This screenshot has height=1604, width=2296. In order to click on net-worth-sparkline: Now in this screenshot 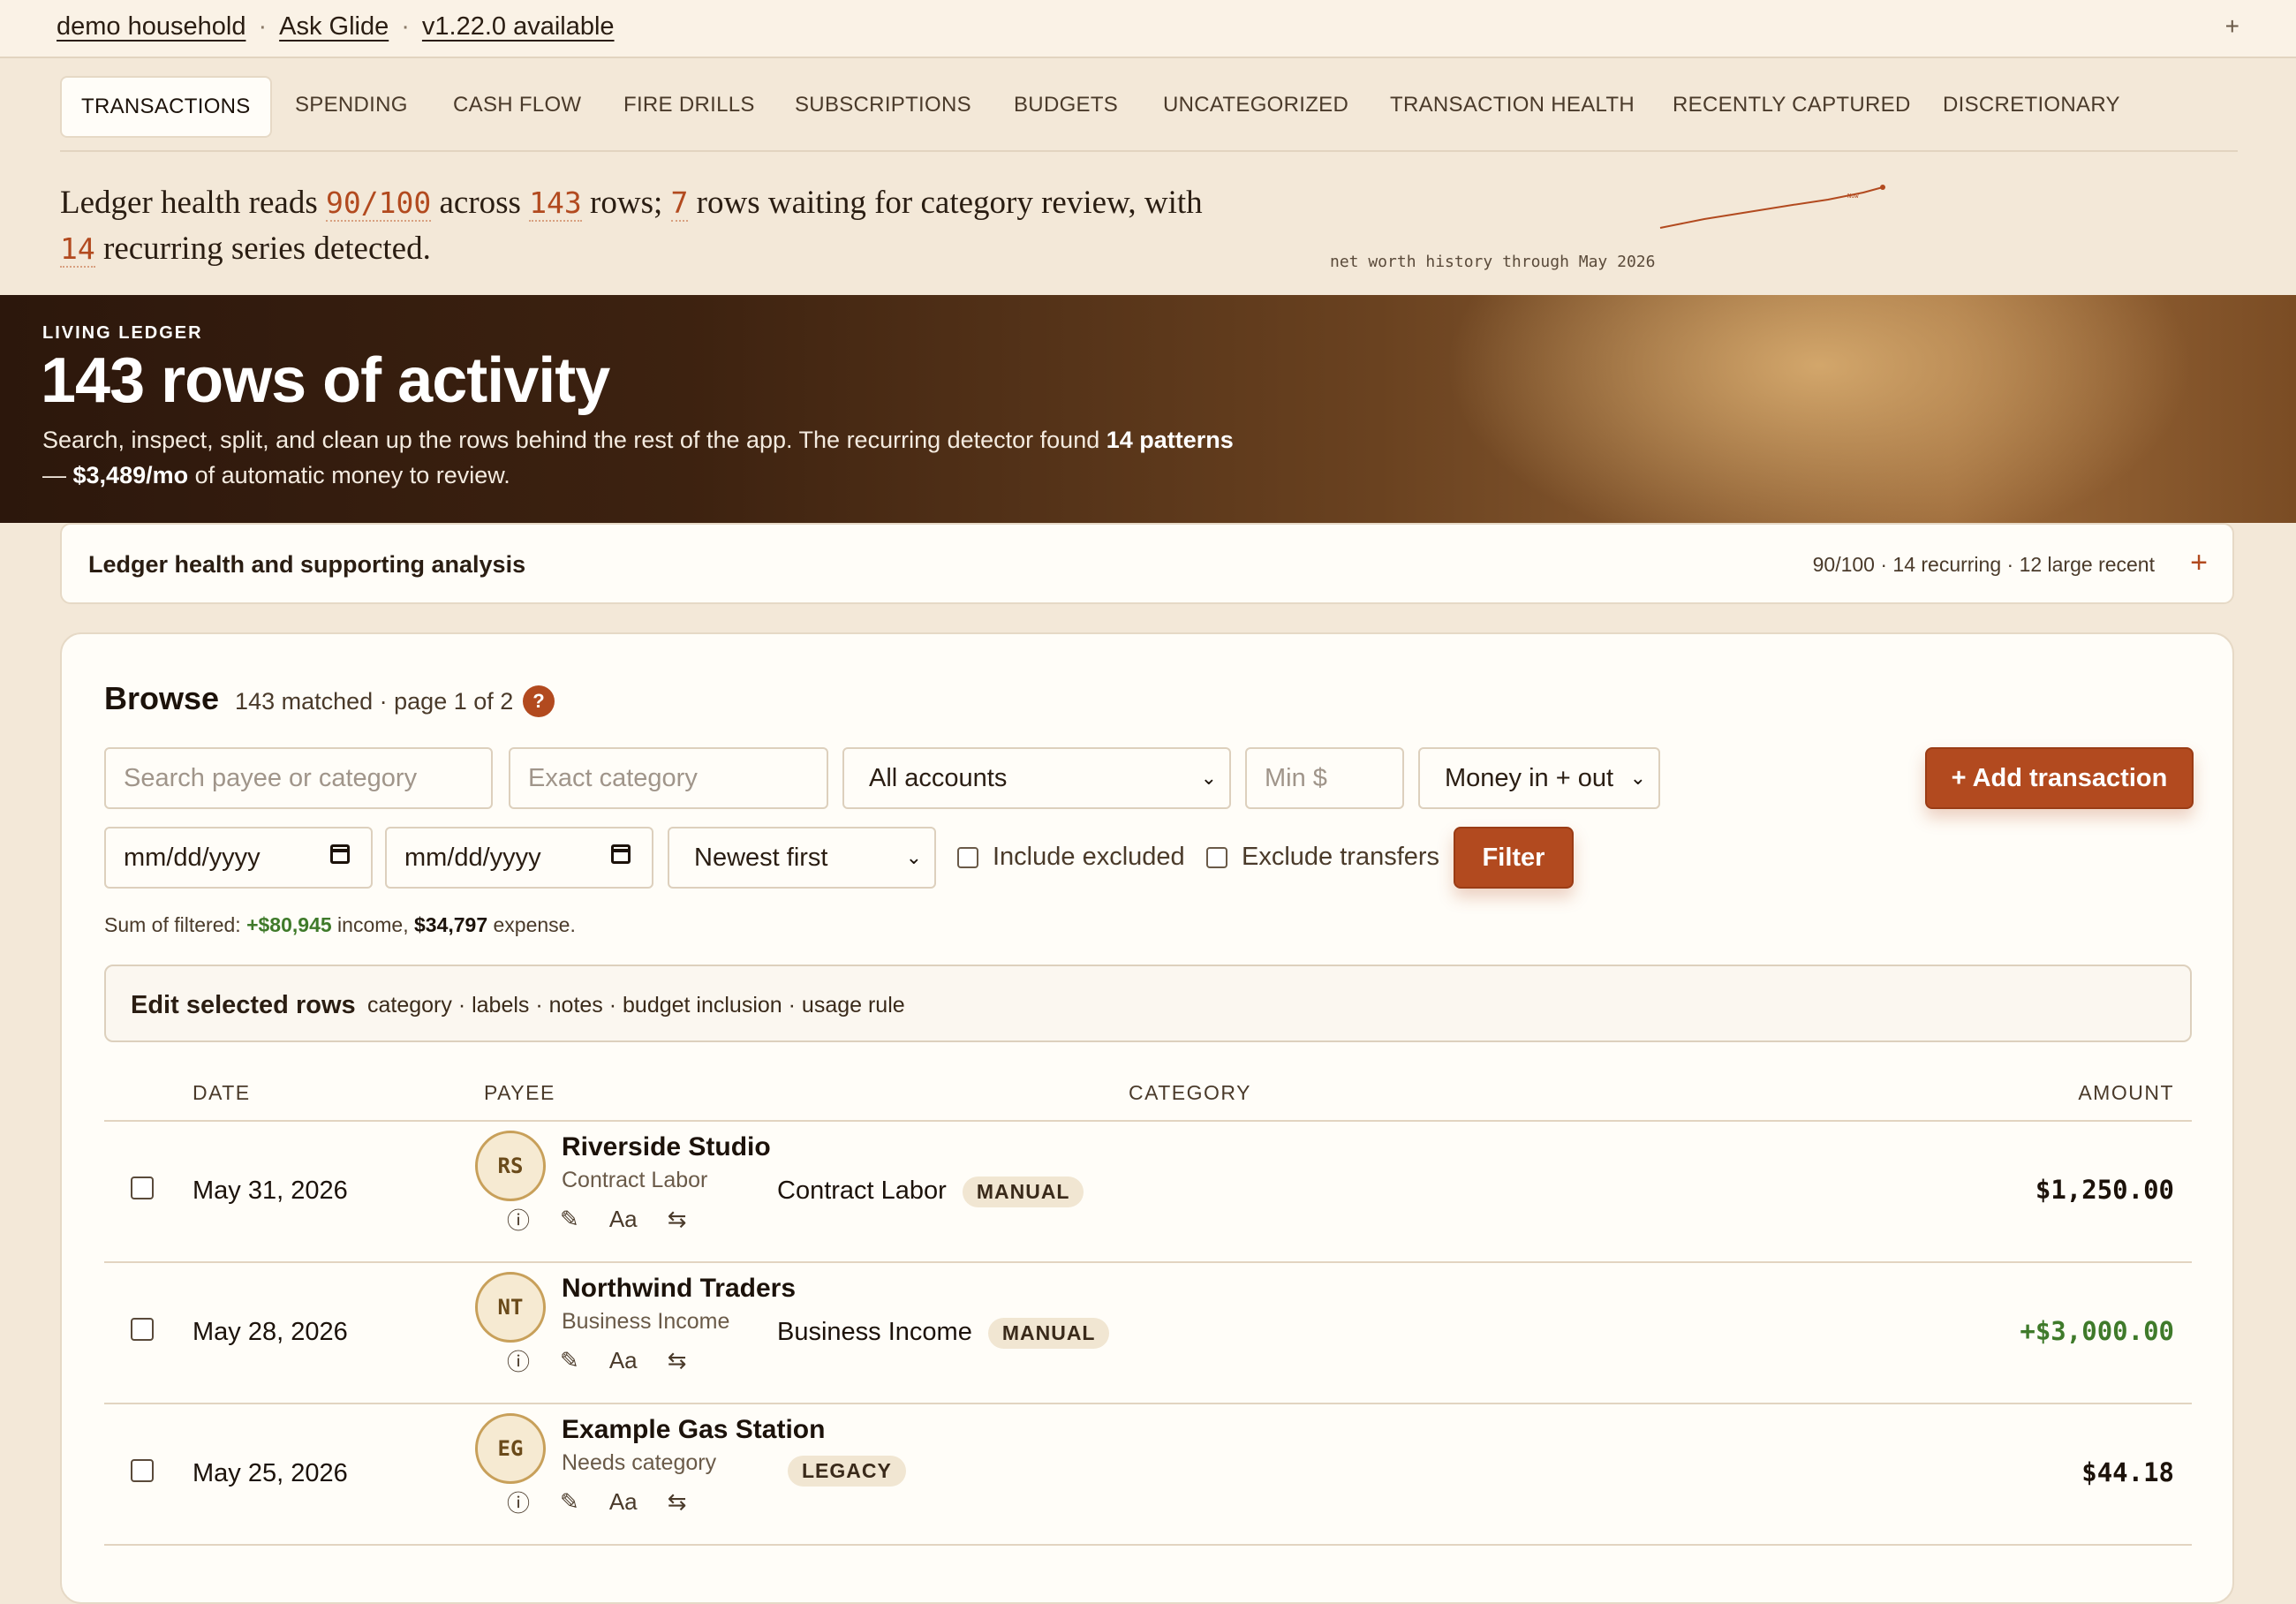, I will do `click(1772, 207)`.